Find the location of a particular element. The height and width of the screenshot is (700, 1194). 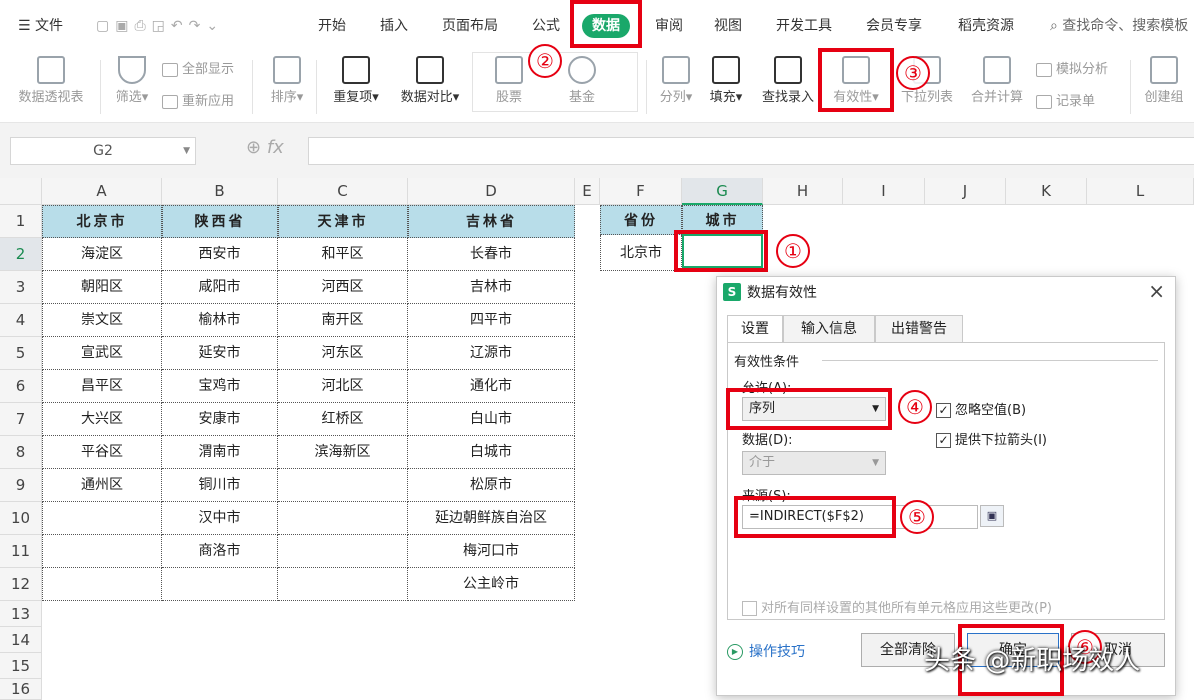

table-cell: 宝鸡市 is located at coordinates (220, 386).